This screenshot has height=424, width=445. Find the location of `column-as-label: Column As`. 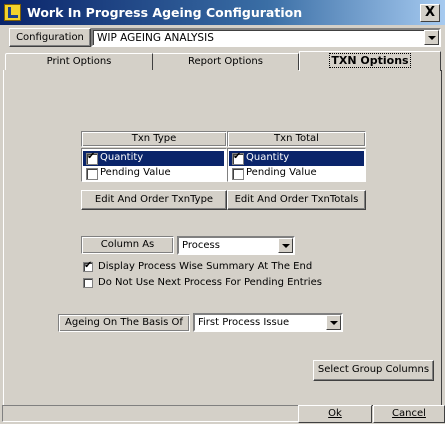

column-as-label: Column As is located at coordinates (127, 245).